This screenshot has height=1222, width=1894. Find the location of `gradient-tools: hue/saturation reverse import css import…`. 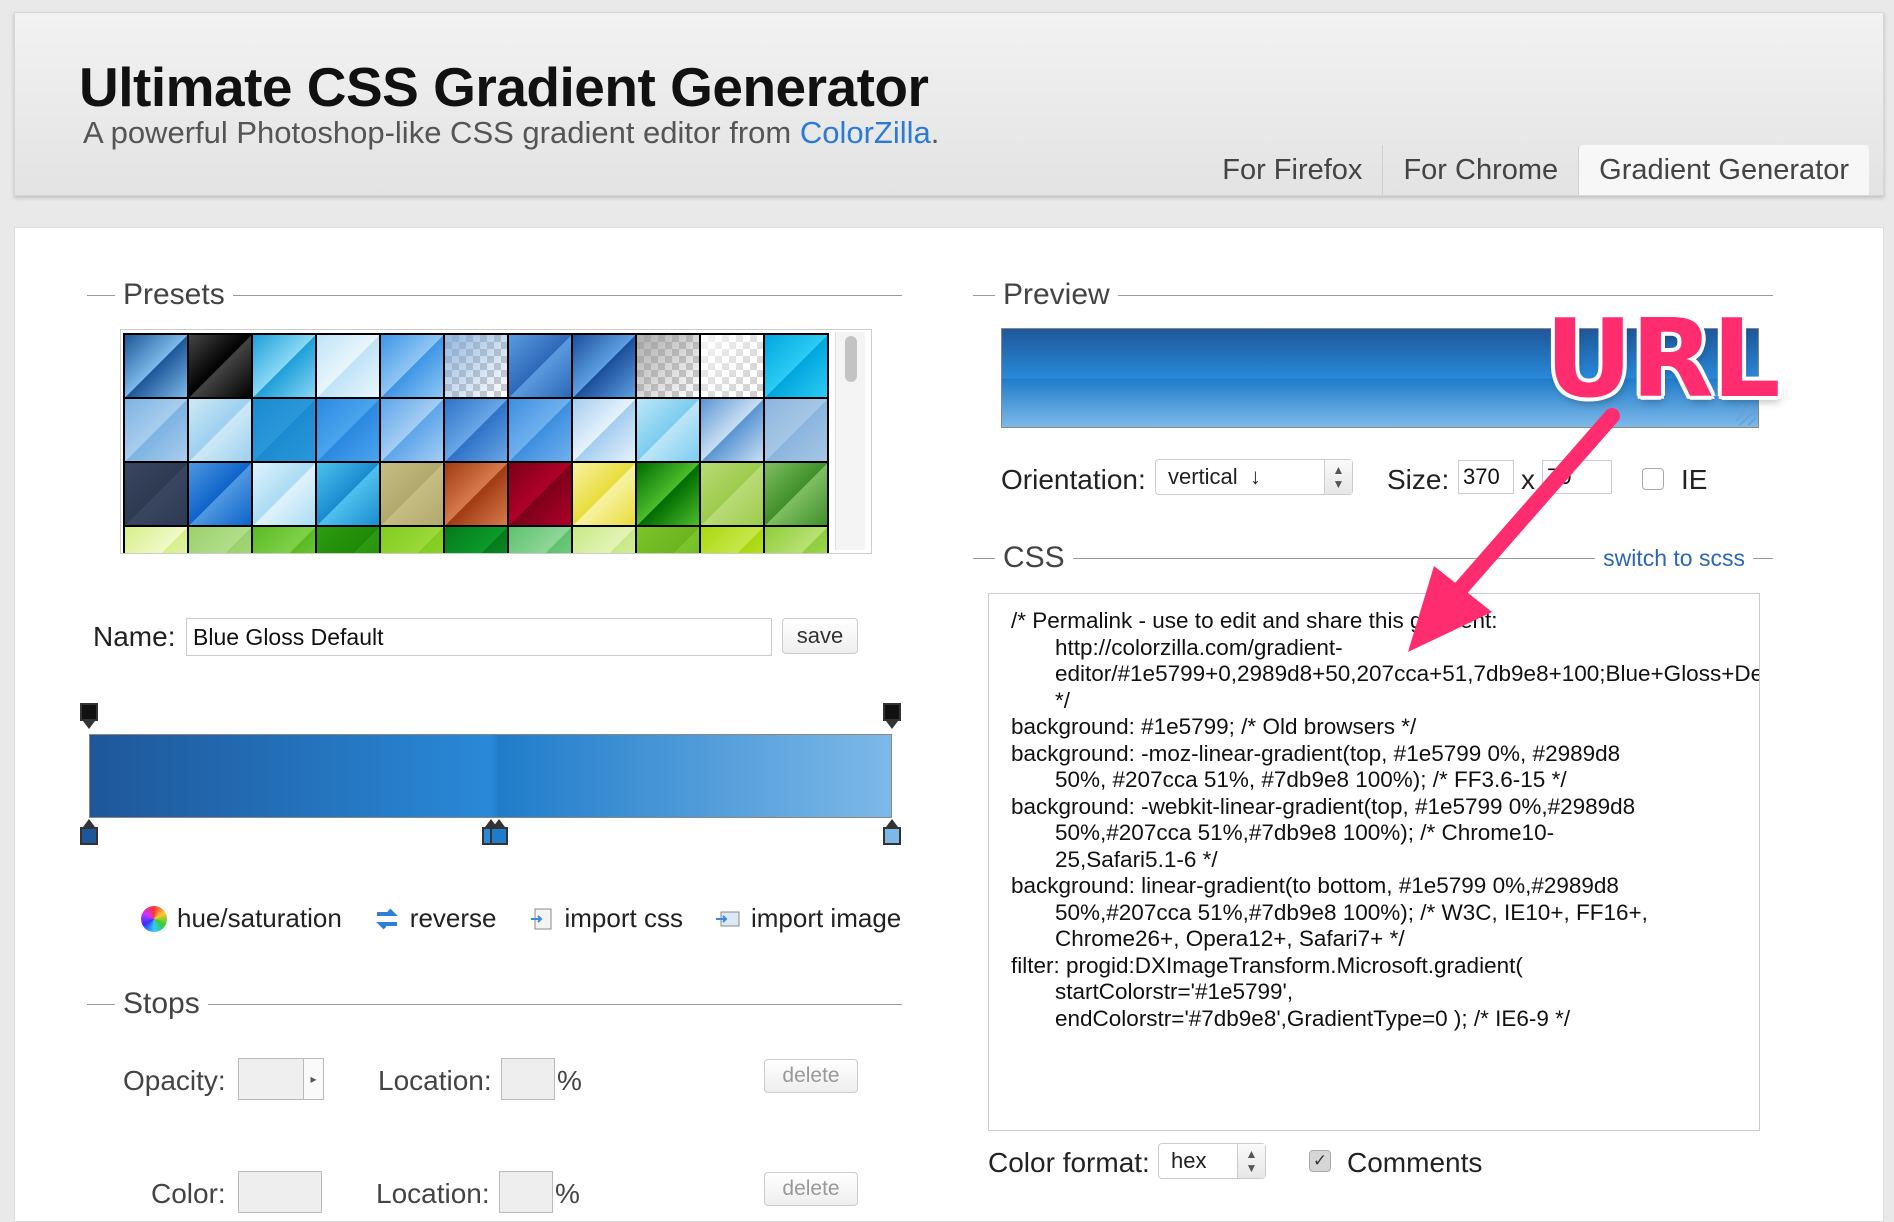

gradient-tools: hue/saturation reverse import css import… is located at coordinates (521, 918).